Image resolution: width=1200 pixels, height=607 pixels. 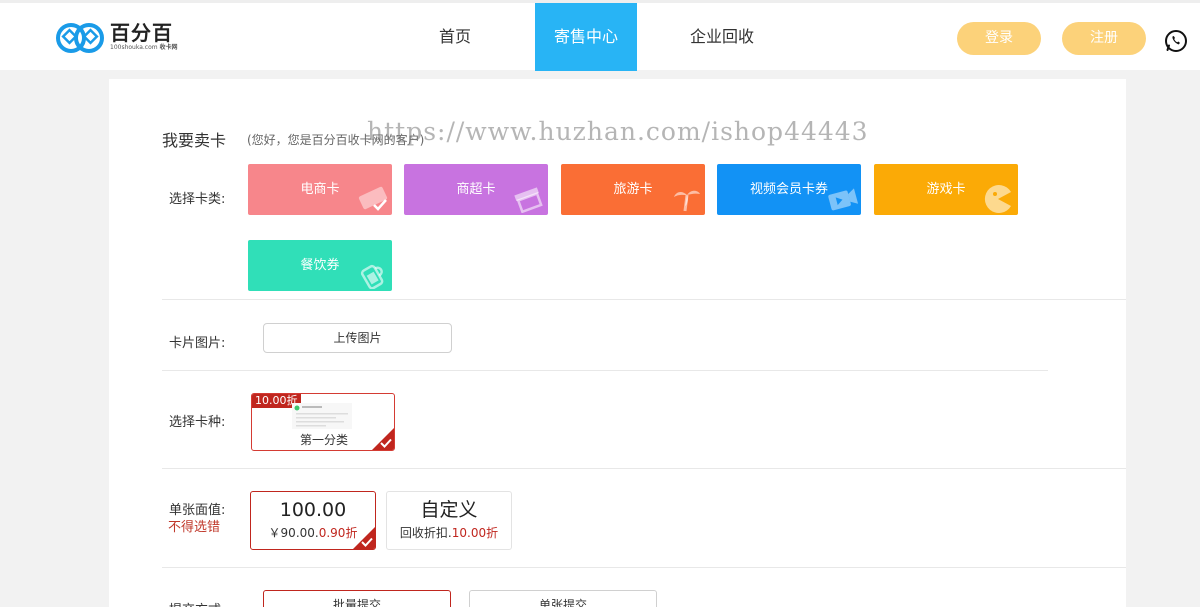 I want to click on logo-name: 百分百, so click(x=141, y=33).